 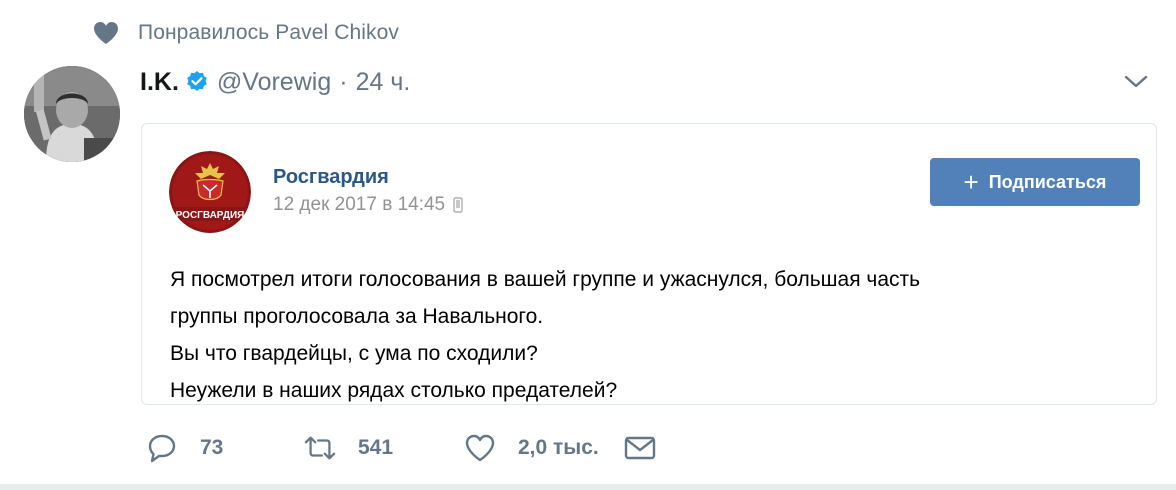 I want to click on reply-icon, so click(x=162, y=448).